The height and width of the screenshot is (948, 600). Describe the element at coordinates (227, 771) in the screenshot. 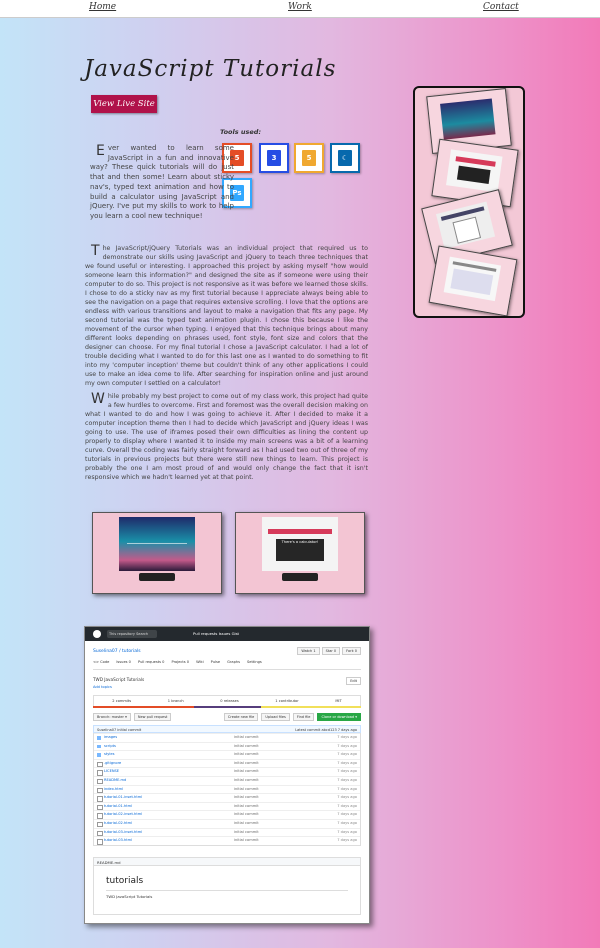

I see `table-row: LICENSE initial commit 7 days ago` at that location.